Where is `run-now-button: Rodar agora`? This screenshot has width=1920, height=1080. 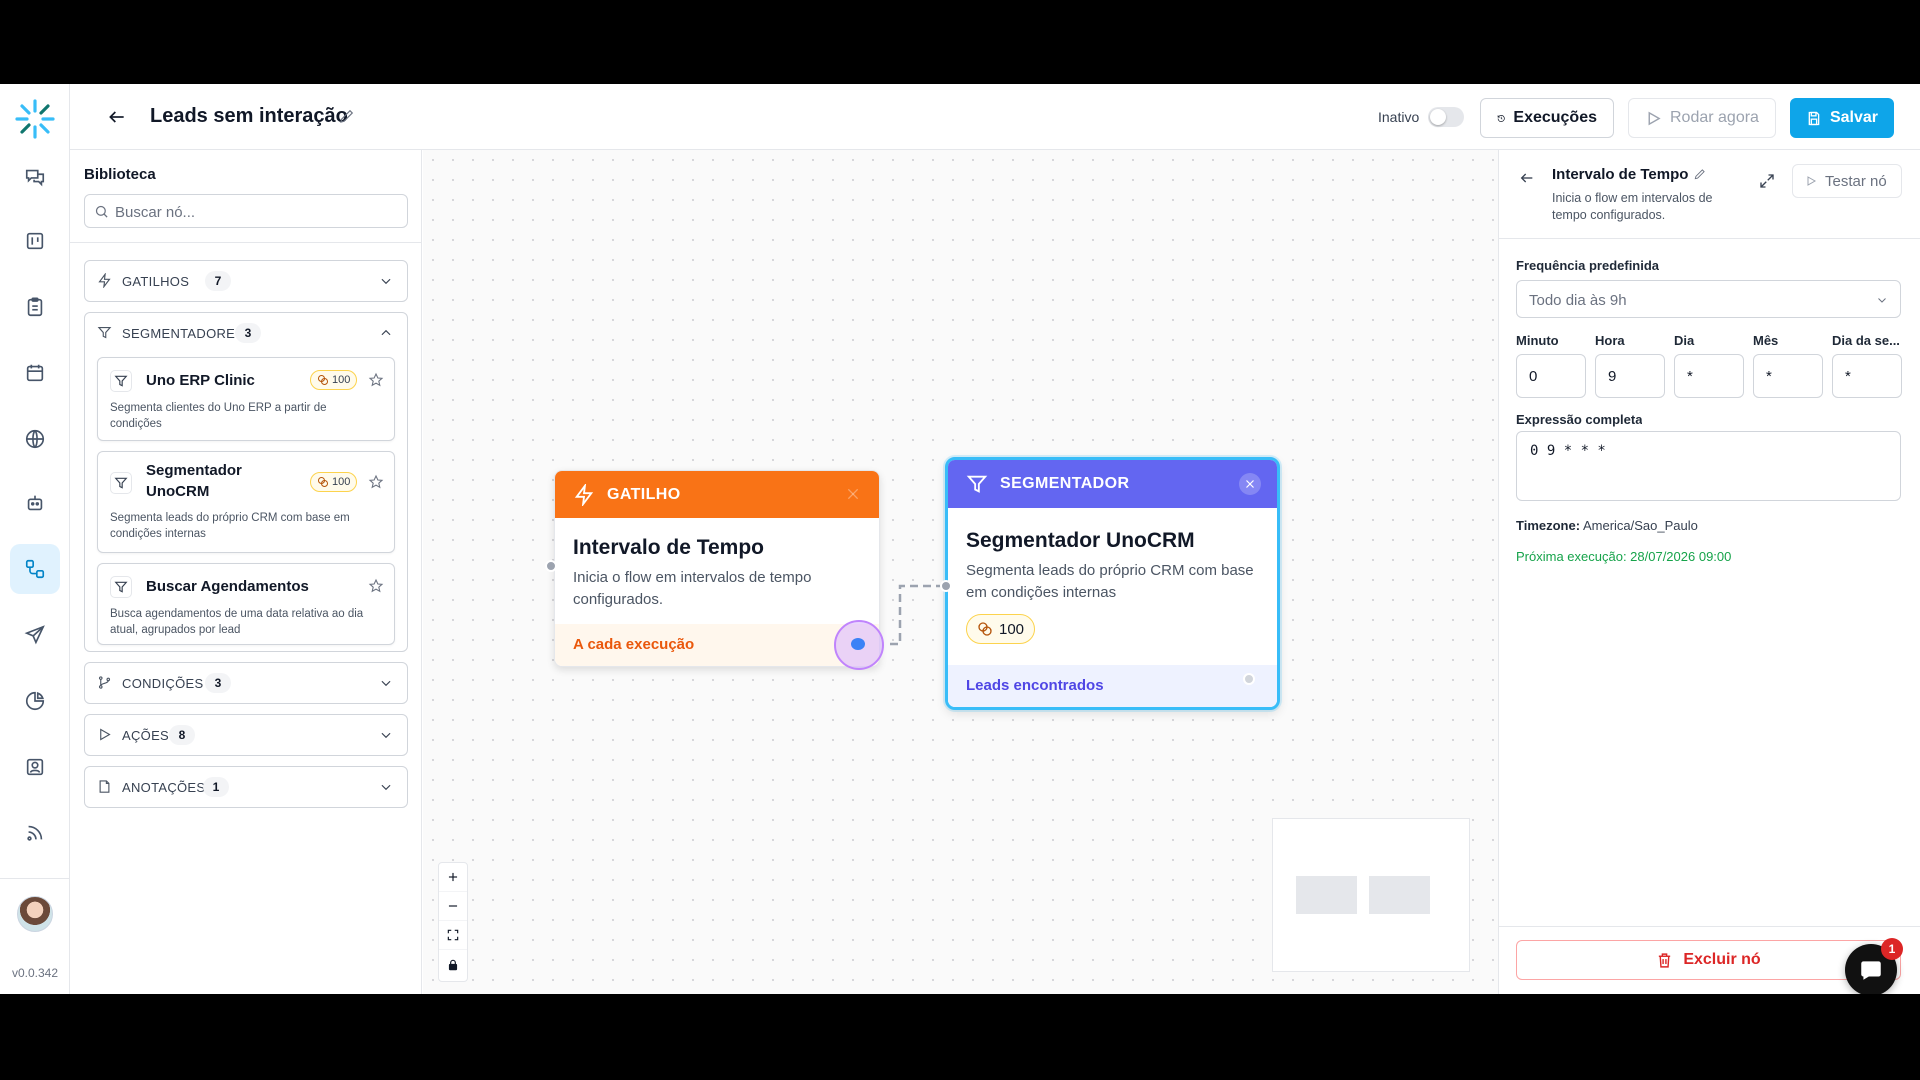
run-now-button: Rodar agora is located at coordinates (1702, 118).